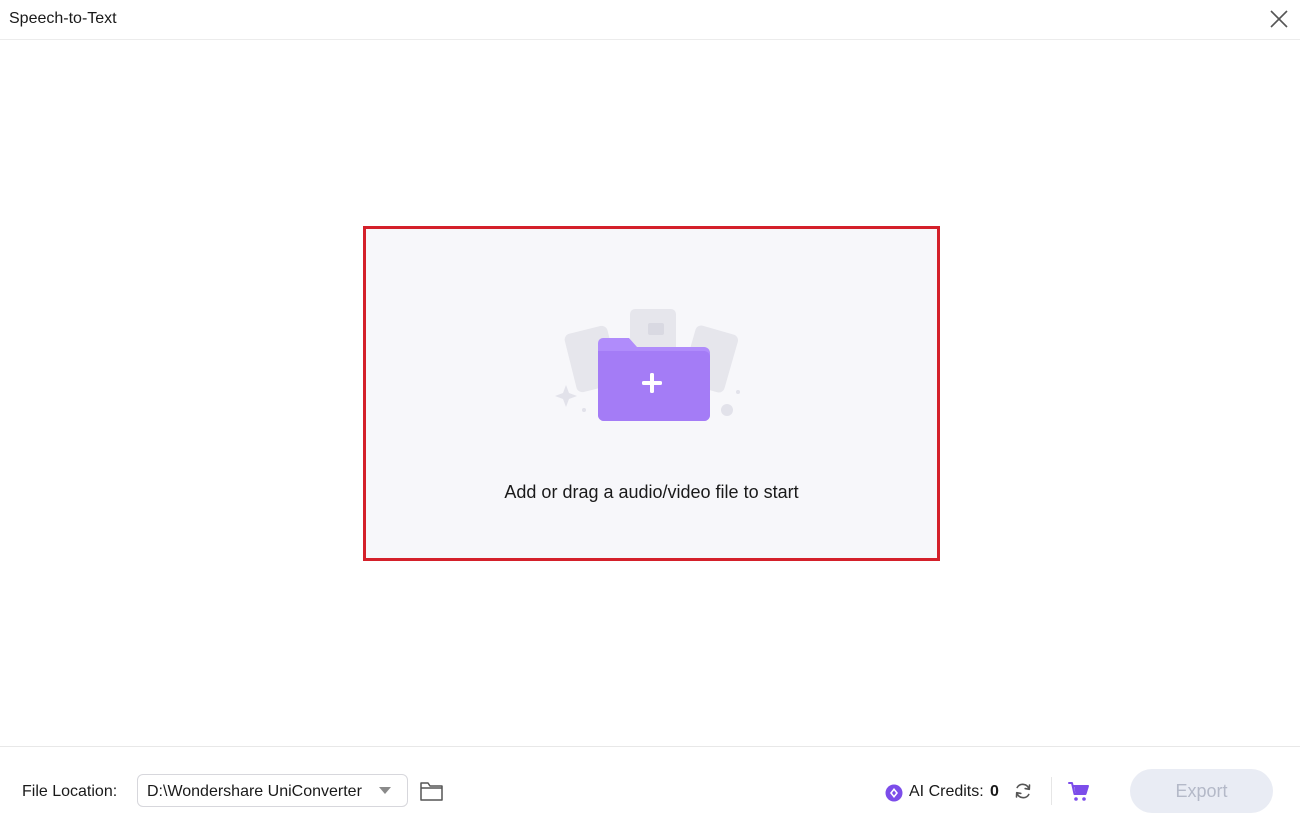 This screenshot has height=823, width=1300. I want to click on cart-icon, so click(1078, 791).